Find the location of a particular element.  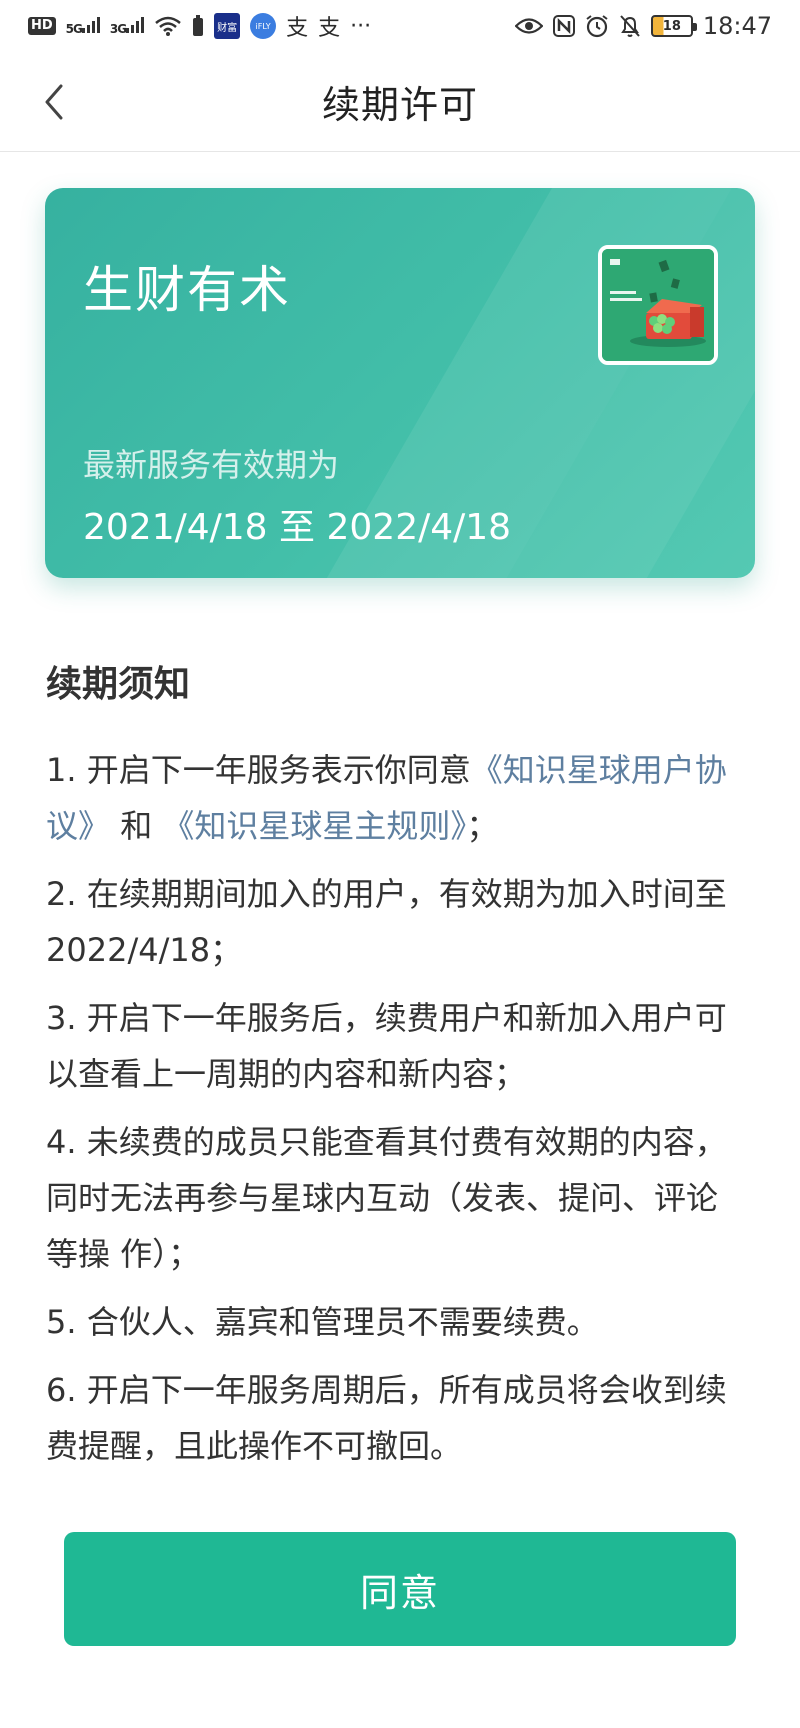

owner-rules-link: 《知识星球星主规则》 is located at coordinates (314, 826).